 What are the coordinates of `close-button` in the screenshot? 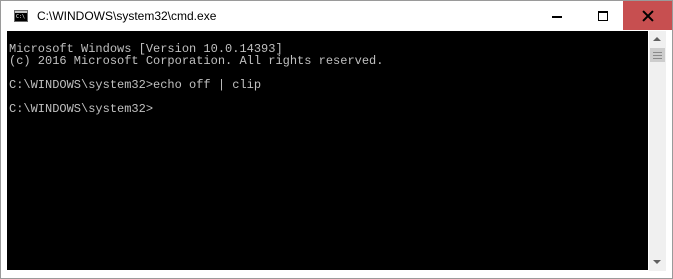 It's located at (647, 15).